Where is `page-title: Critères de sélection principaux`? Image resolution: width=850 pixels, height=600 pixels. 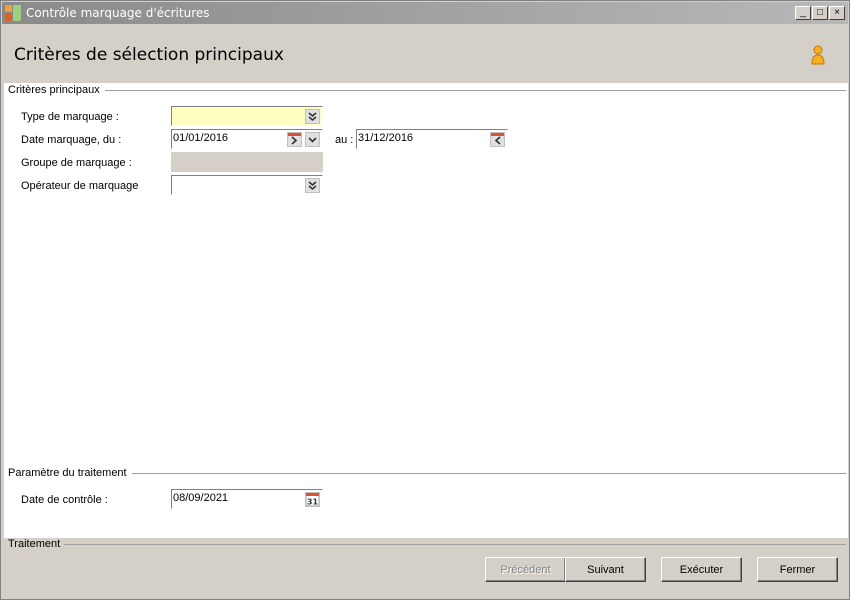 page-title: Critères de sélection principaux is located at coordinates (149, 55).